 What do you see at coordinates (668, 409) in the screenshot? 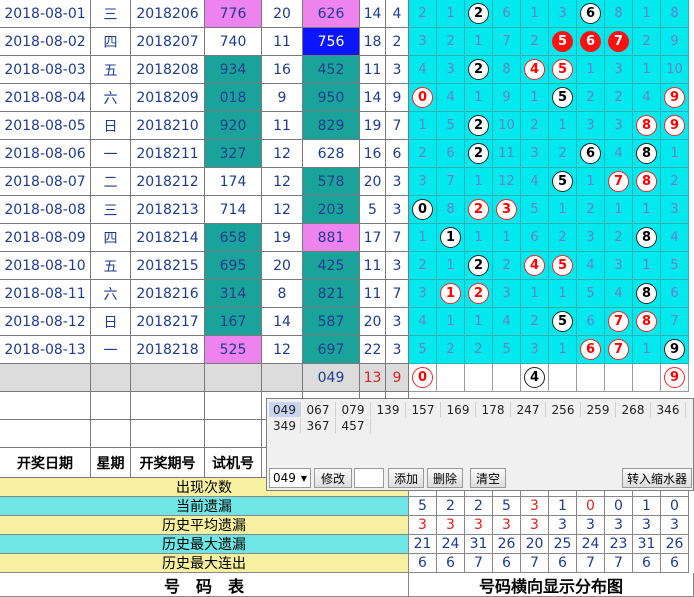
I see `combination-chip: 346` at bounding box center [668, 409].